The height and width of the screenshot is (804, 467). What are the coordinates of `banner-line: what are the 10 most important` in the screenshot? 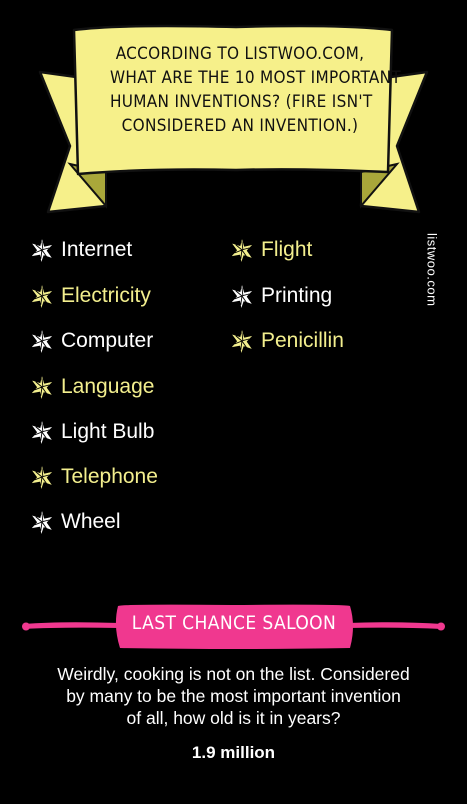 It's located at (255, 78).